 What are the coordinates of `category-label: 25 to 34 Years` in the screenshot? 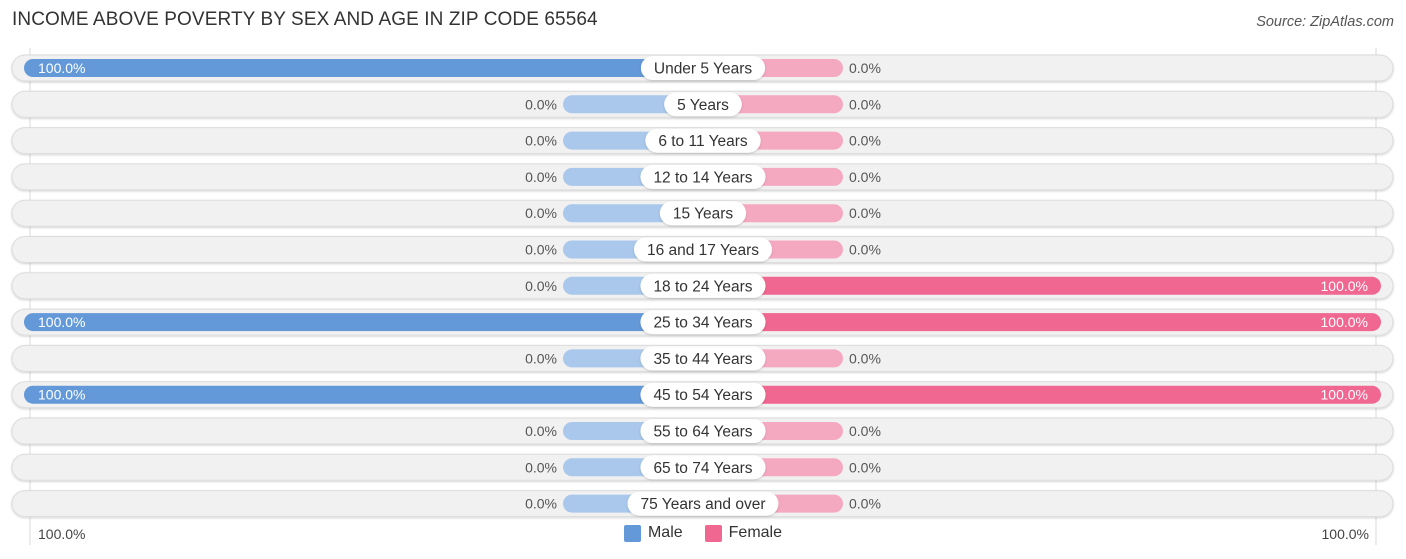 It's located at (702, 323).